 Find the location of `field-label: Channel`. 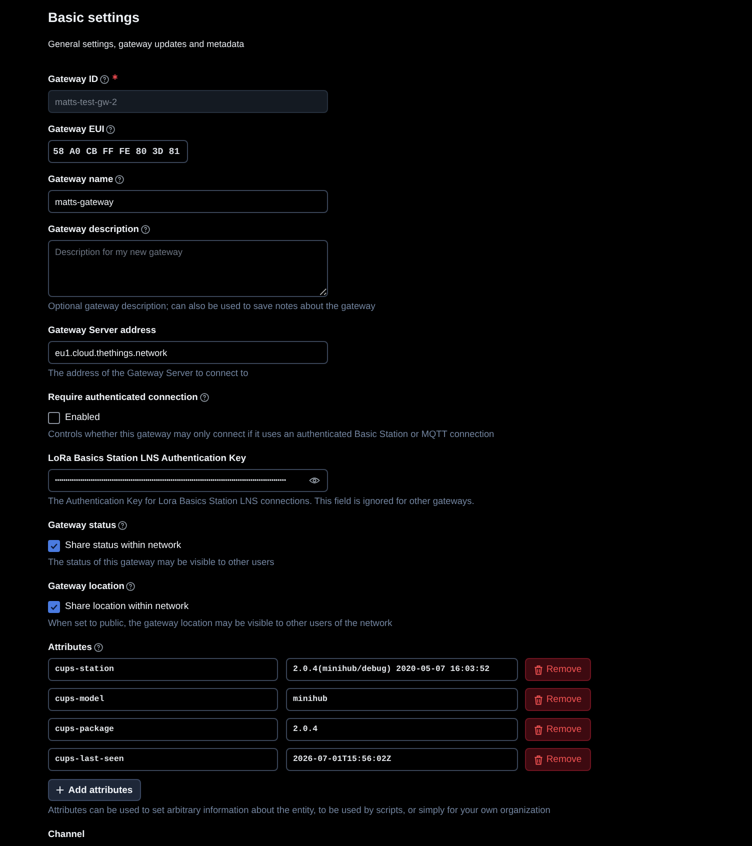

field-label: Channel is located at coordinates (66, 834).